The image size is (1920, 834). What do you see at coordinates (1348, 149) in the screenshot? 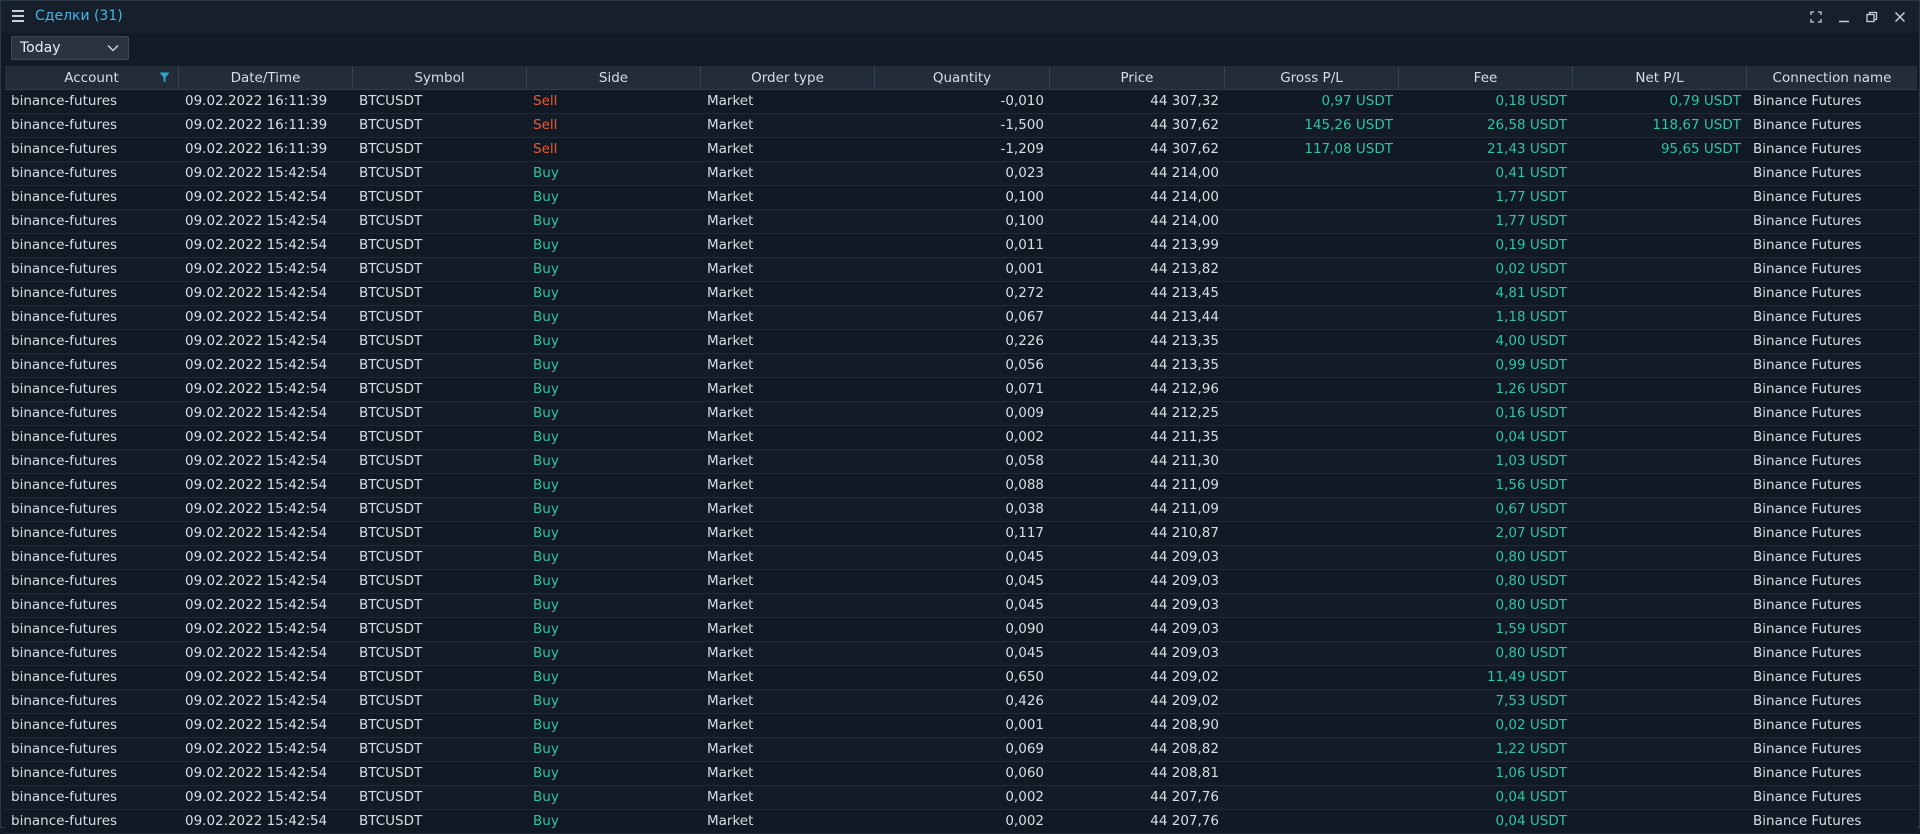
I see `cell-gross-p-l: 117,08 USDT` at bounding box center [1348, 149].